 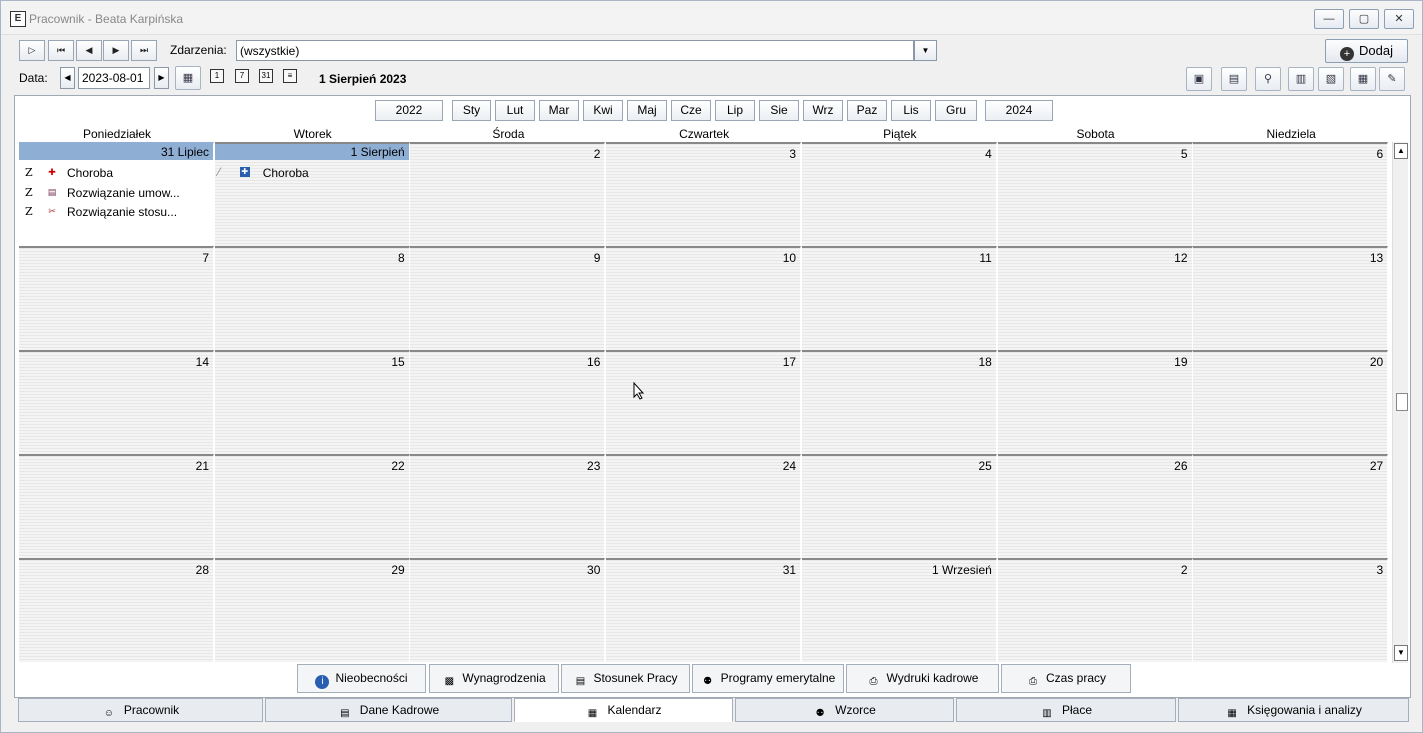 I want to click on list-view-icon: ≡, so click(x=290, y=76).